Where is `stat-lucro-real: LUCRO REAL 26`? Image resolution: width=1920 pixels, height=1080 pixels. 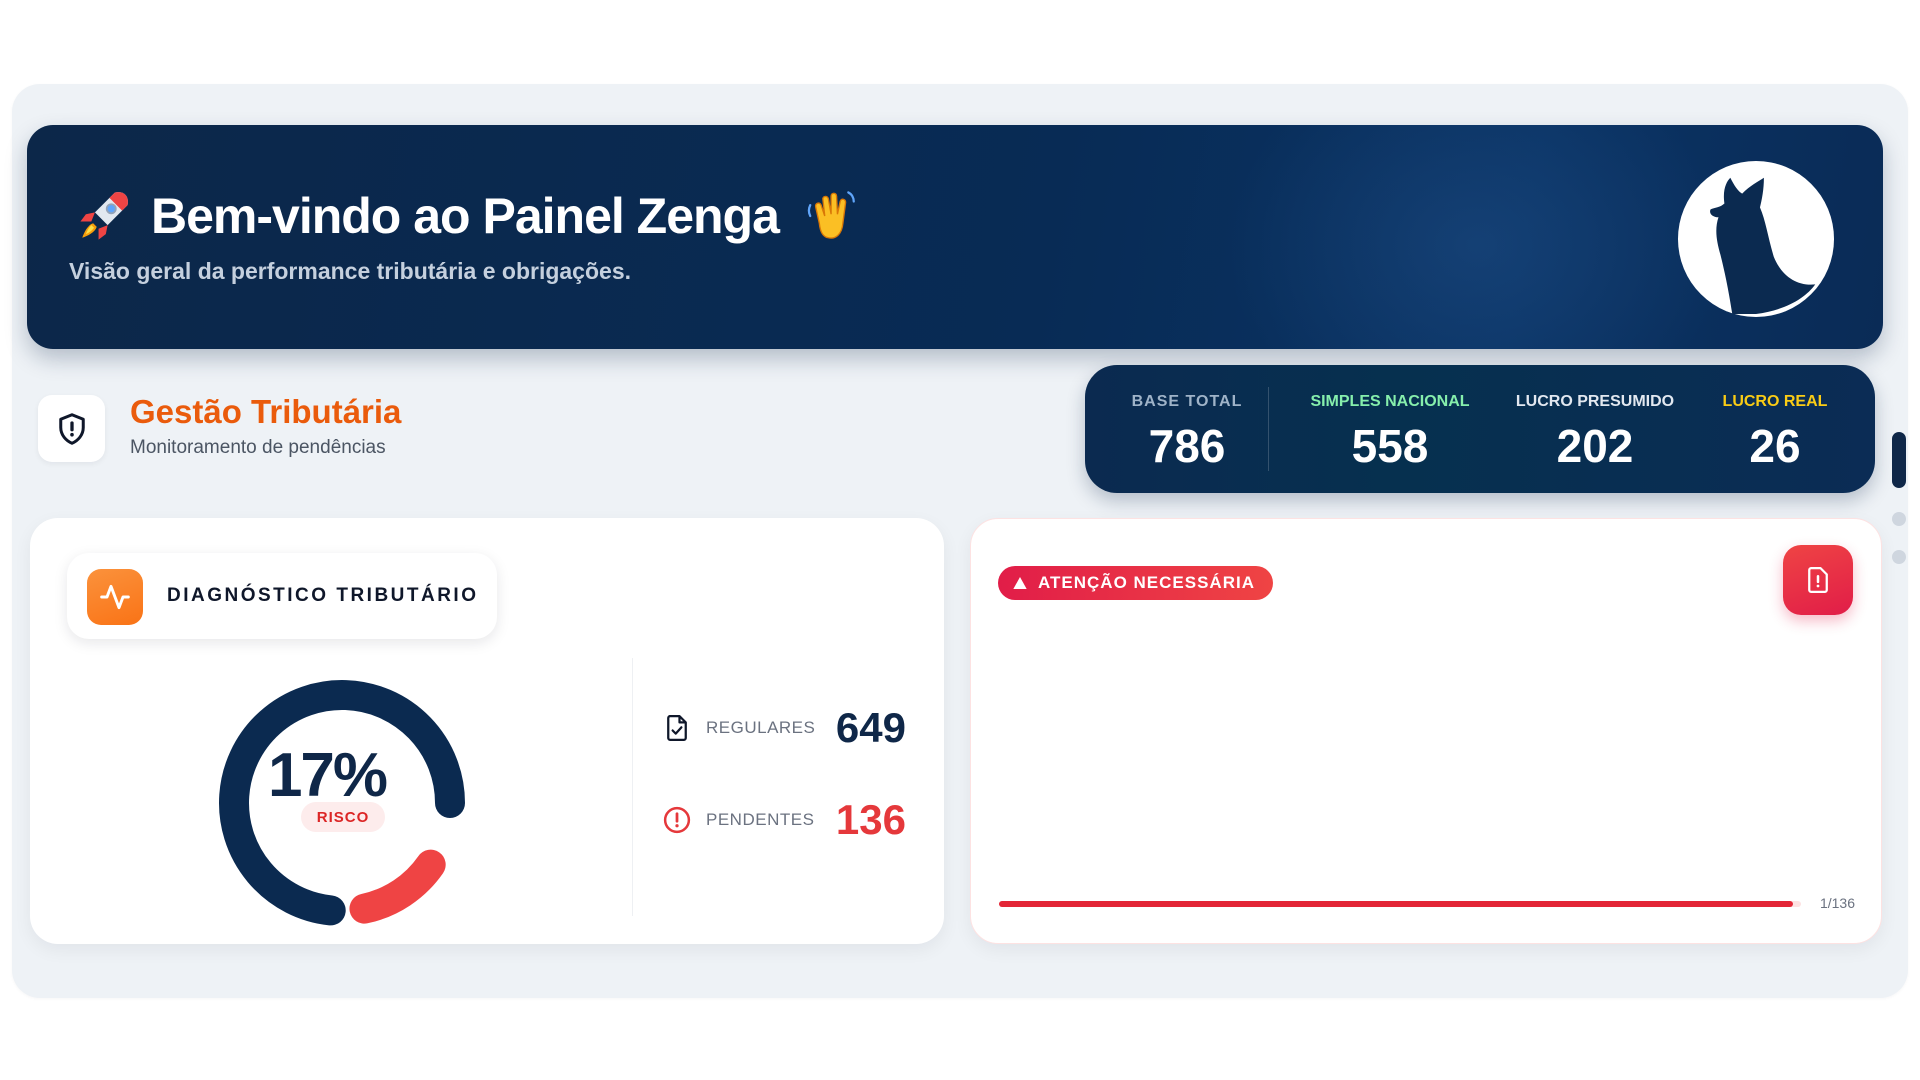 stat-lucro-real: LUCRO REAL 26 is located at coordinates (1775, 433).